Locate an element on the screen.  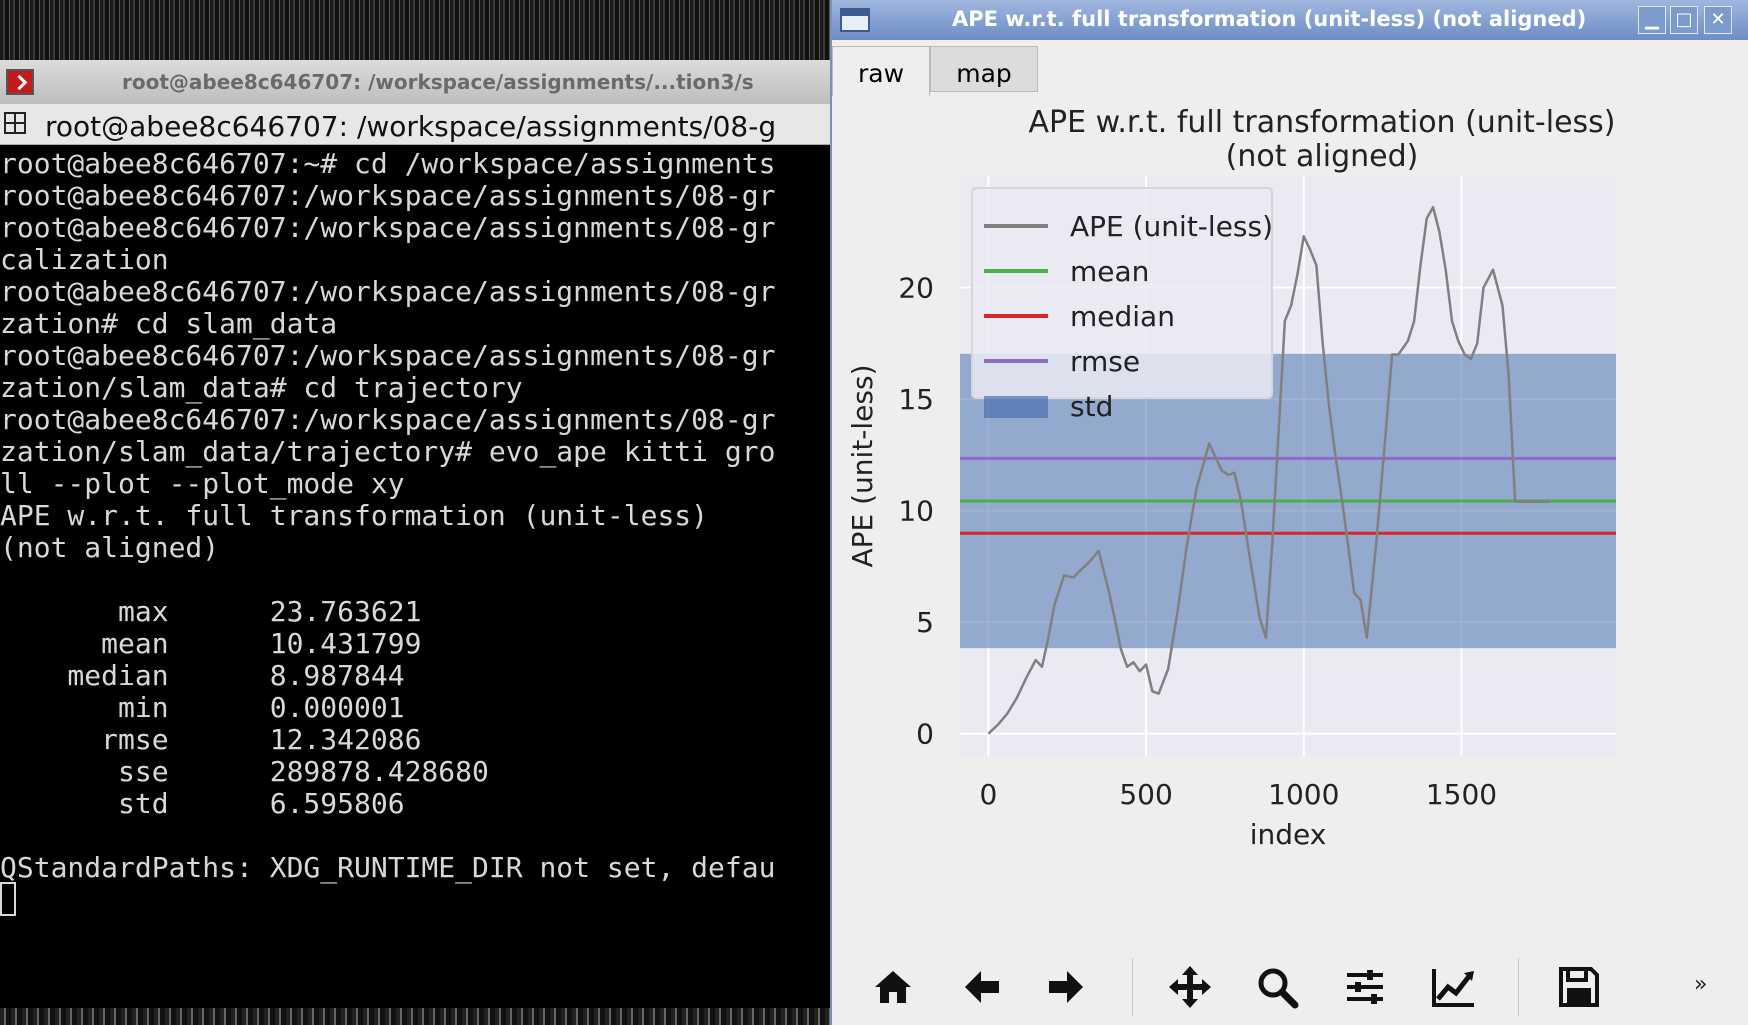
back-button is located at coordinates (981, 987).